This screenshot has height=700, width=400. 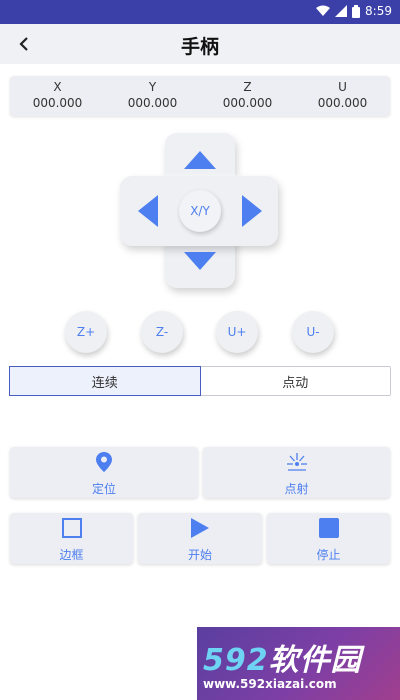 I want to click on stop-label: 停止, so click(x=328, y=555).